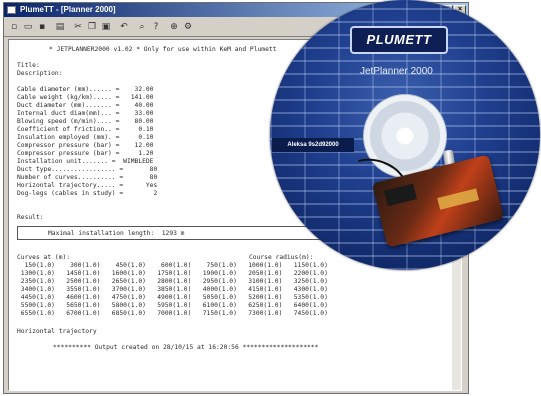 This screenshot has height=396, width=541. What do you see at coordinates (313, 145) in the screenshot?
I see `cd-badge: Aleksa 9s2d92000` at bounding box center [313, 145].